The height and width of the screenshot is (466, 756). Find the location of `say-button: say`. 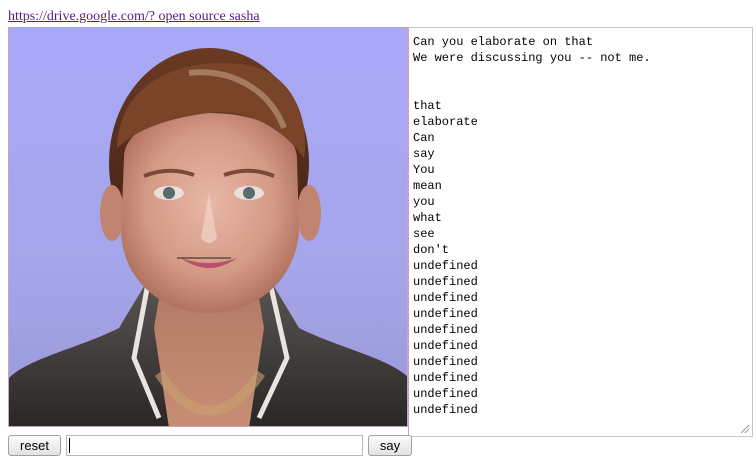

say-button: say is located at coordinates (390, 445).